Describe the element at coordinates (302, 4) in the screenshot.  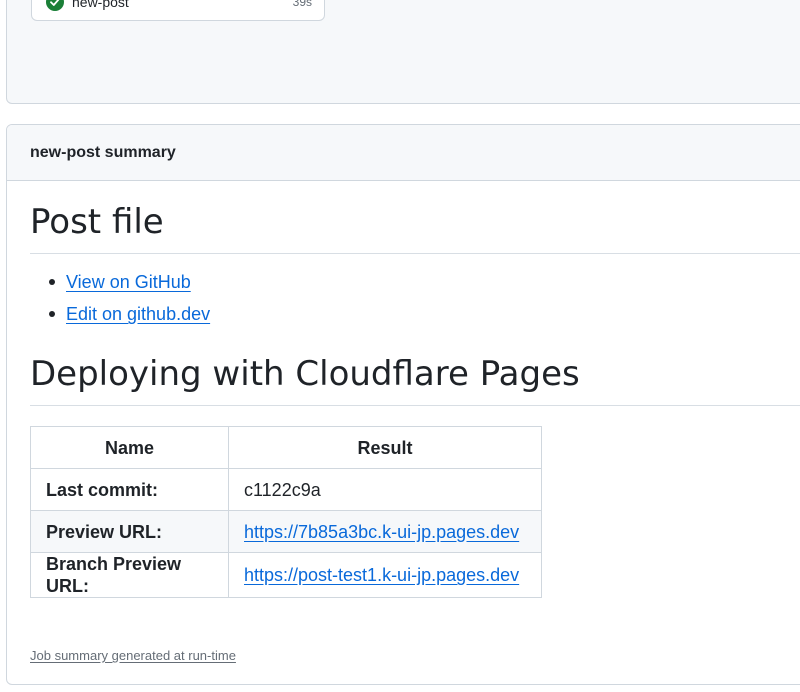
I see `job-duration: 39s` at that location.